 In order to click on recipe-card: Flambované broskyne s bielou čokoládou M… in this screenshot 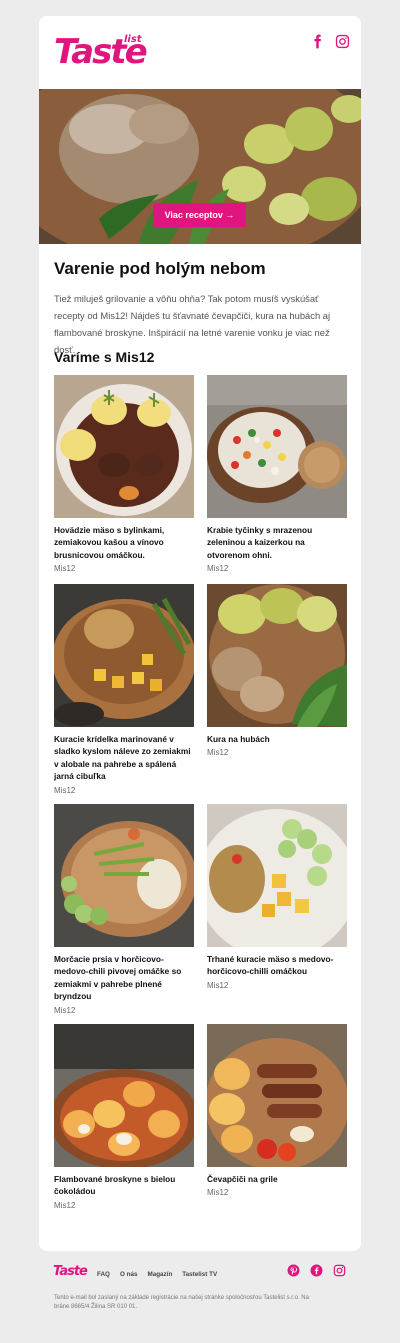, I will do `click(124, 1117)`.